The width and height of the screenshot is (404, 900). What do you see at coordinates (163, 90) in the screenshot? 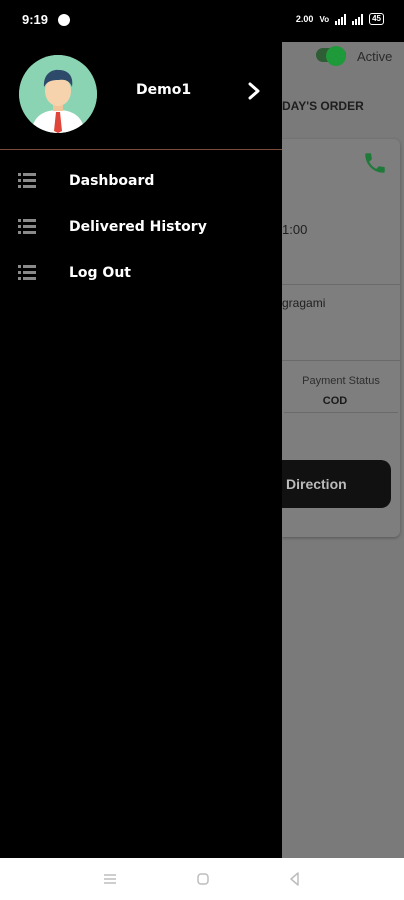
I see `profile-name: Demo1` at bounding box center [163, 90].